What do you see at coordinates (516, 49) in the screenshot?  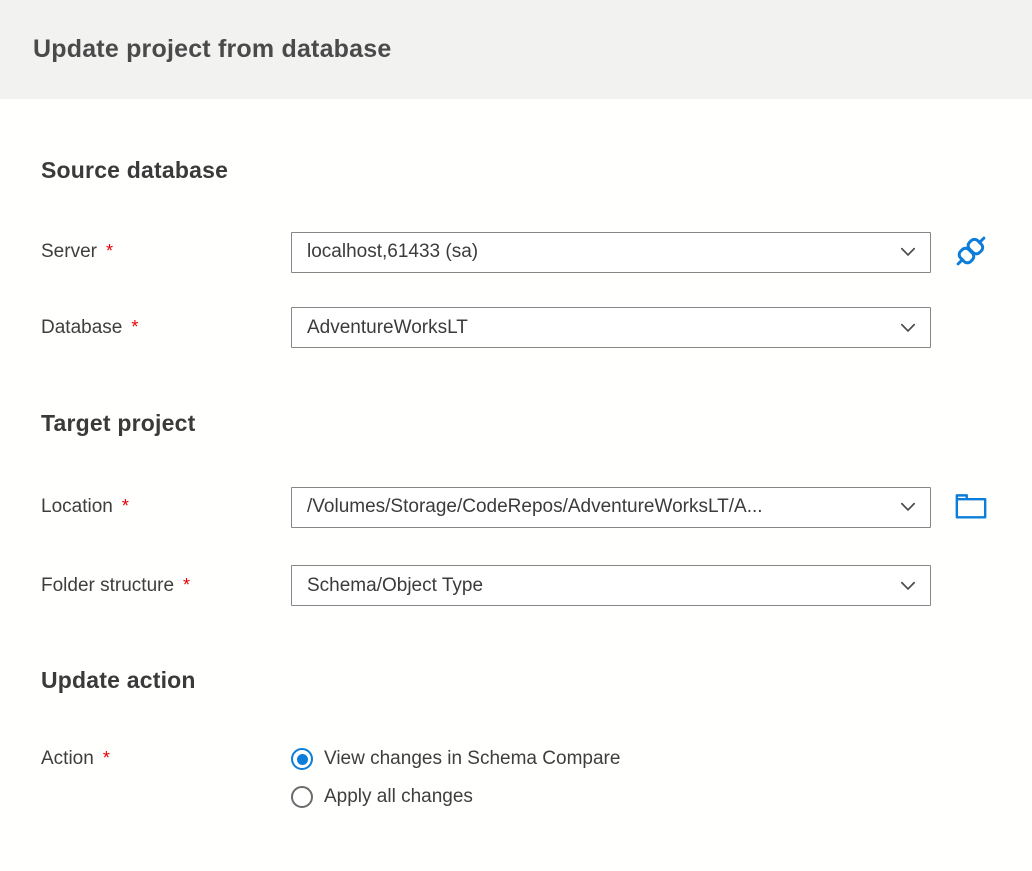 I see `dialog-header: Update project from database` at bounding box center [516, 49].